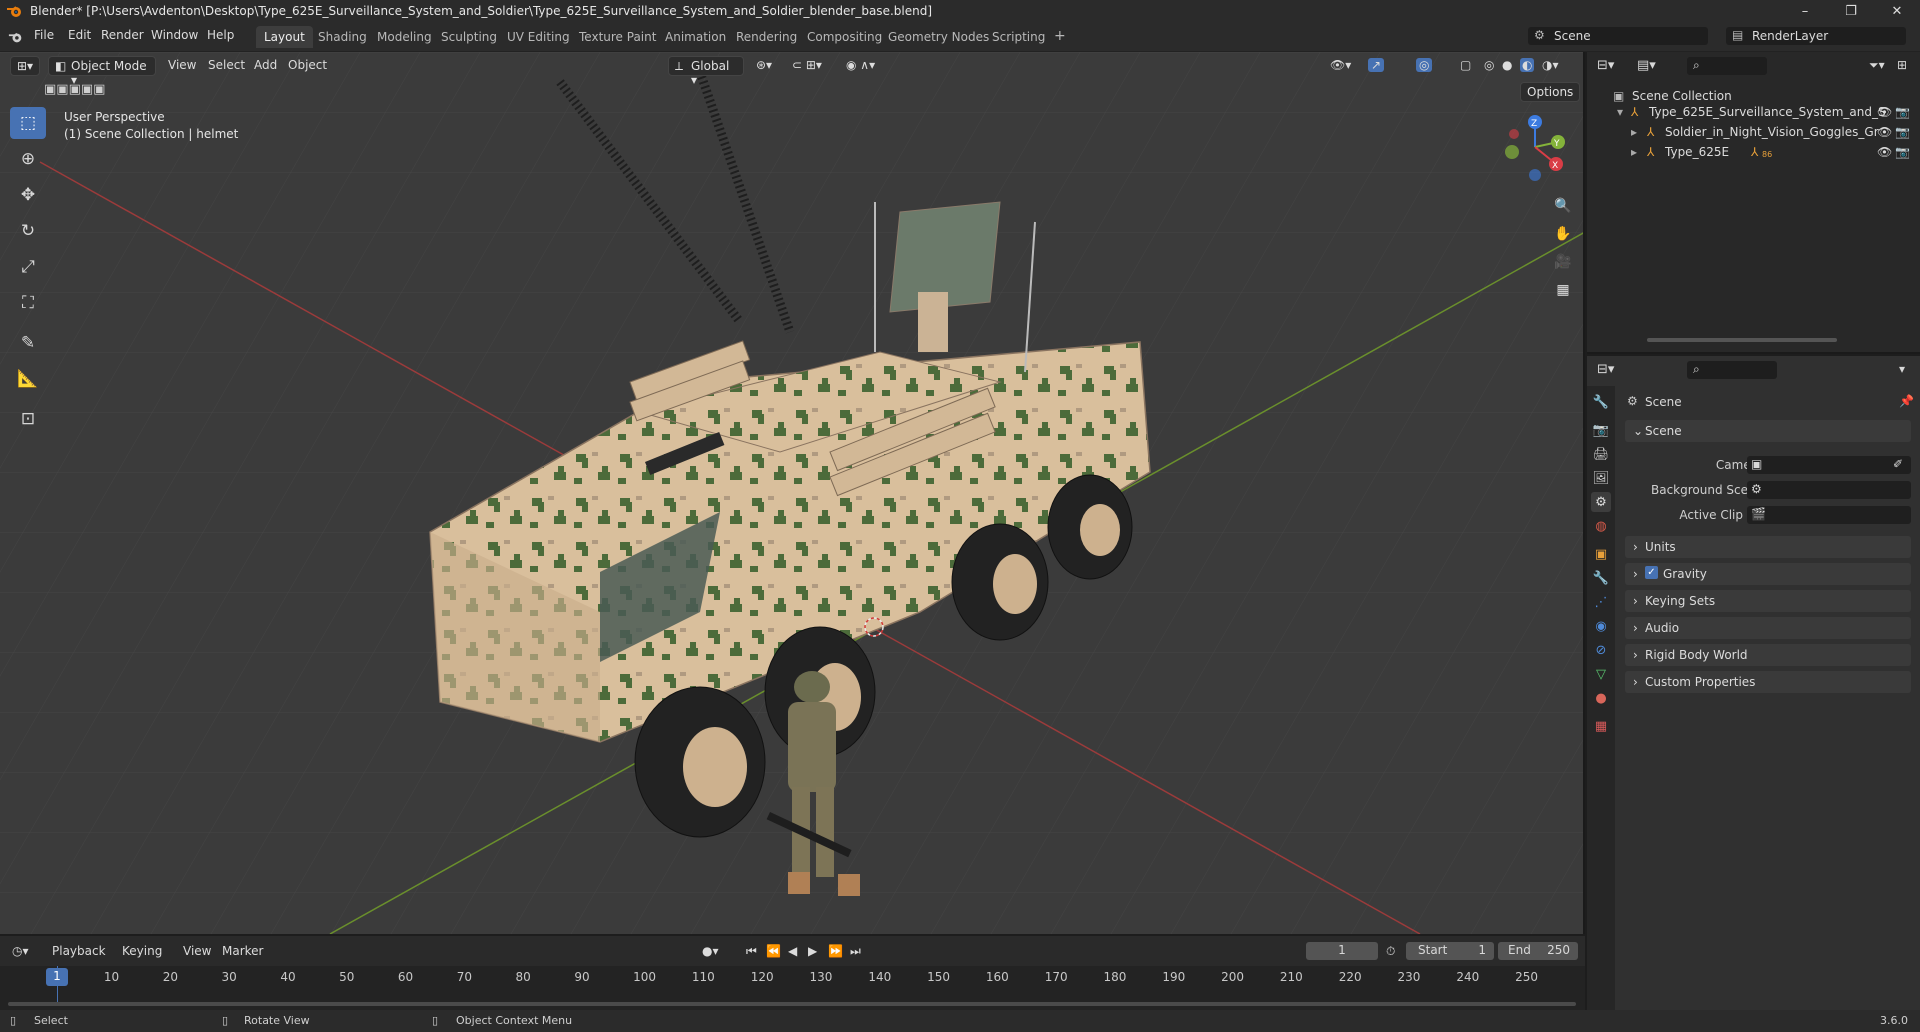  Describe the element at coordinates (860, 65) in the screenshot. I see `proportional-edit-icon: ◉ ∧▾` at that location.